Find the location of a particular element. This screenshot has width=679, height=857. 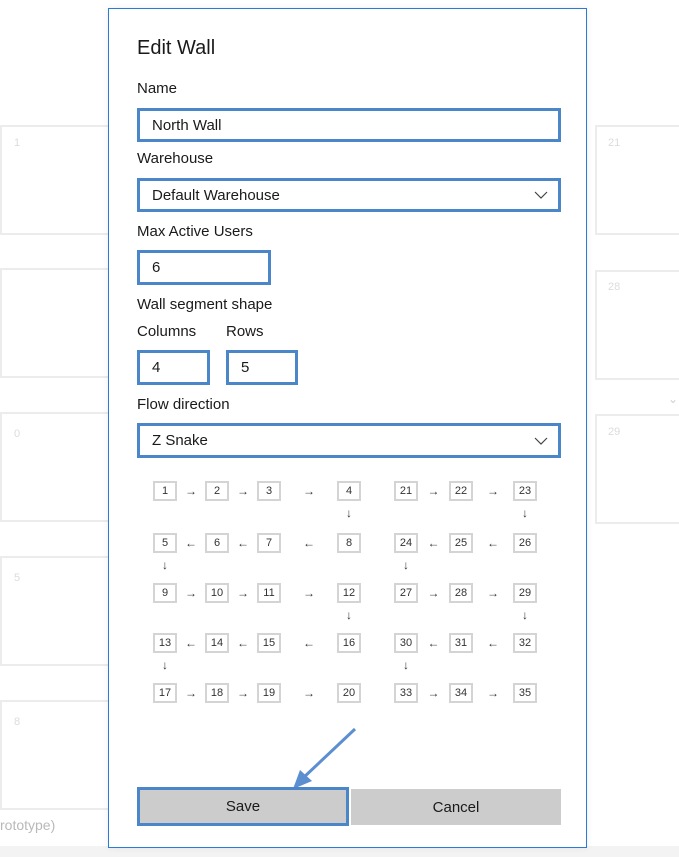

bg-card is located at coordinates (55, 323).